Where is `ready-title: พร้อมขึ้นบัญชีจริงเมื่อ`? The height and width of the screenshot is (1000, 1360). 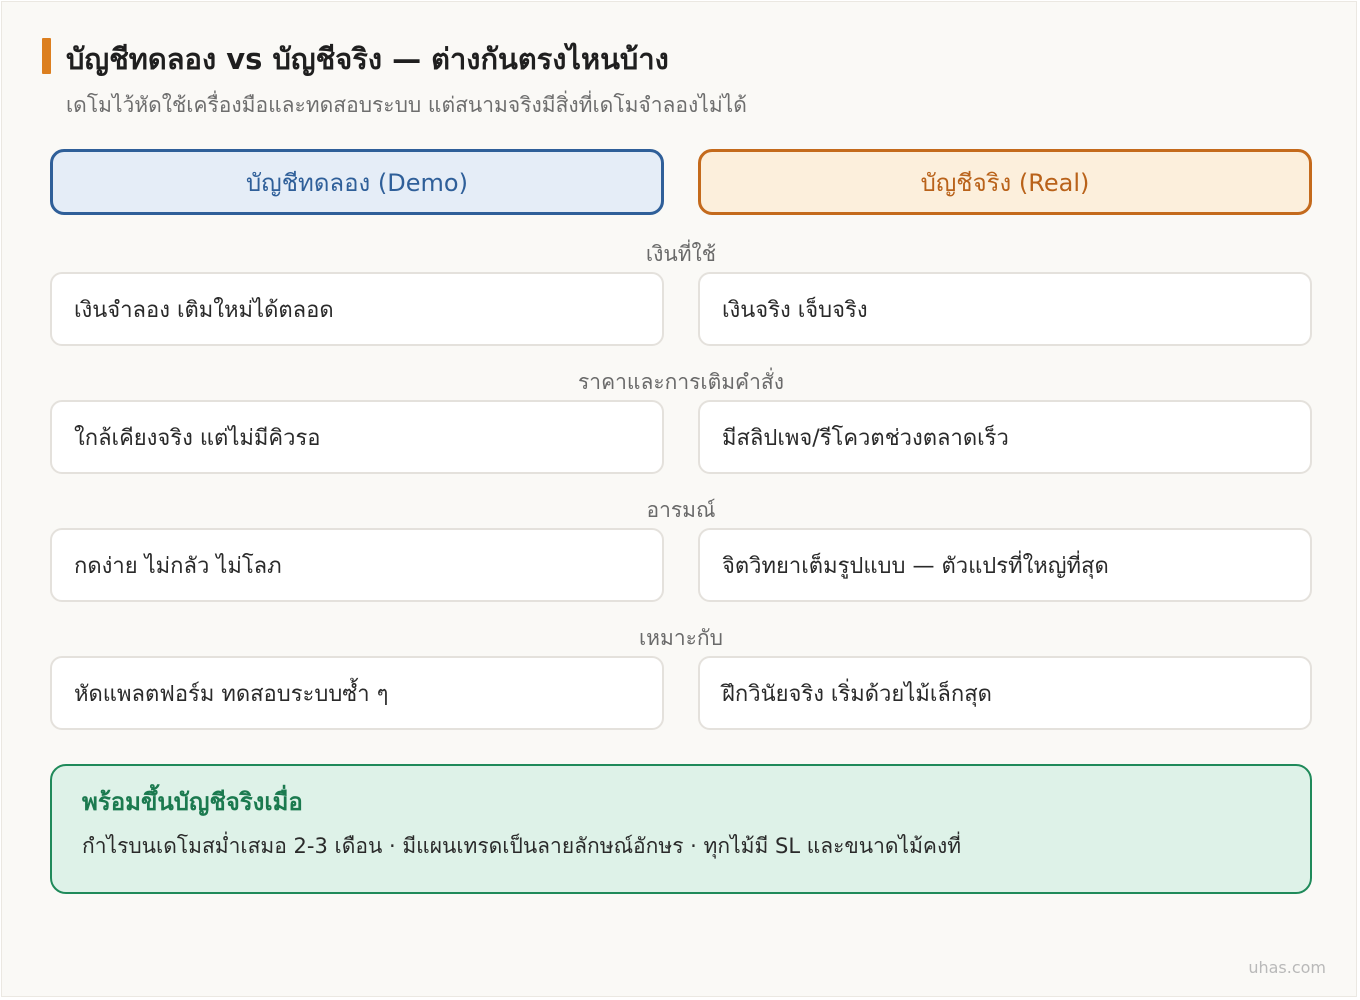
ready-title: พร้อมขึ้นบัญชีจริงเมื่อ is located at coordinates (192, 802).